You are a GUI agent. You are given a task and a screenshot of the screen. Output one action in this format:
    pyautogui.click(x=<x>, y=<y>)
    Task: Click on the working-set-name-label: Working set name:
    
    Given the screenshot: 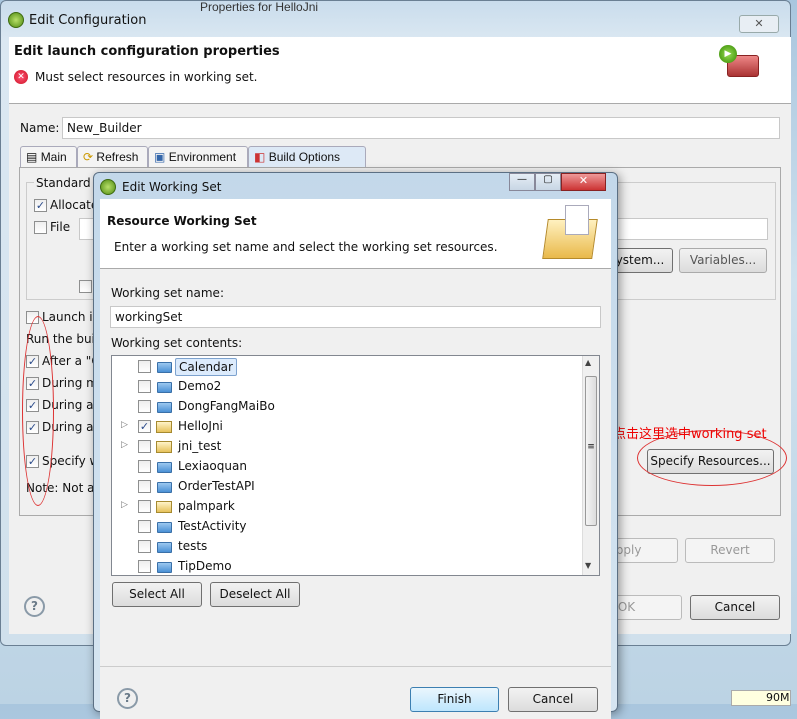 What is the action you would take?
    pyautogui.click(x=167, y=293)
    